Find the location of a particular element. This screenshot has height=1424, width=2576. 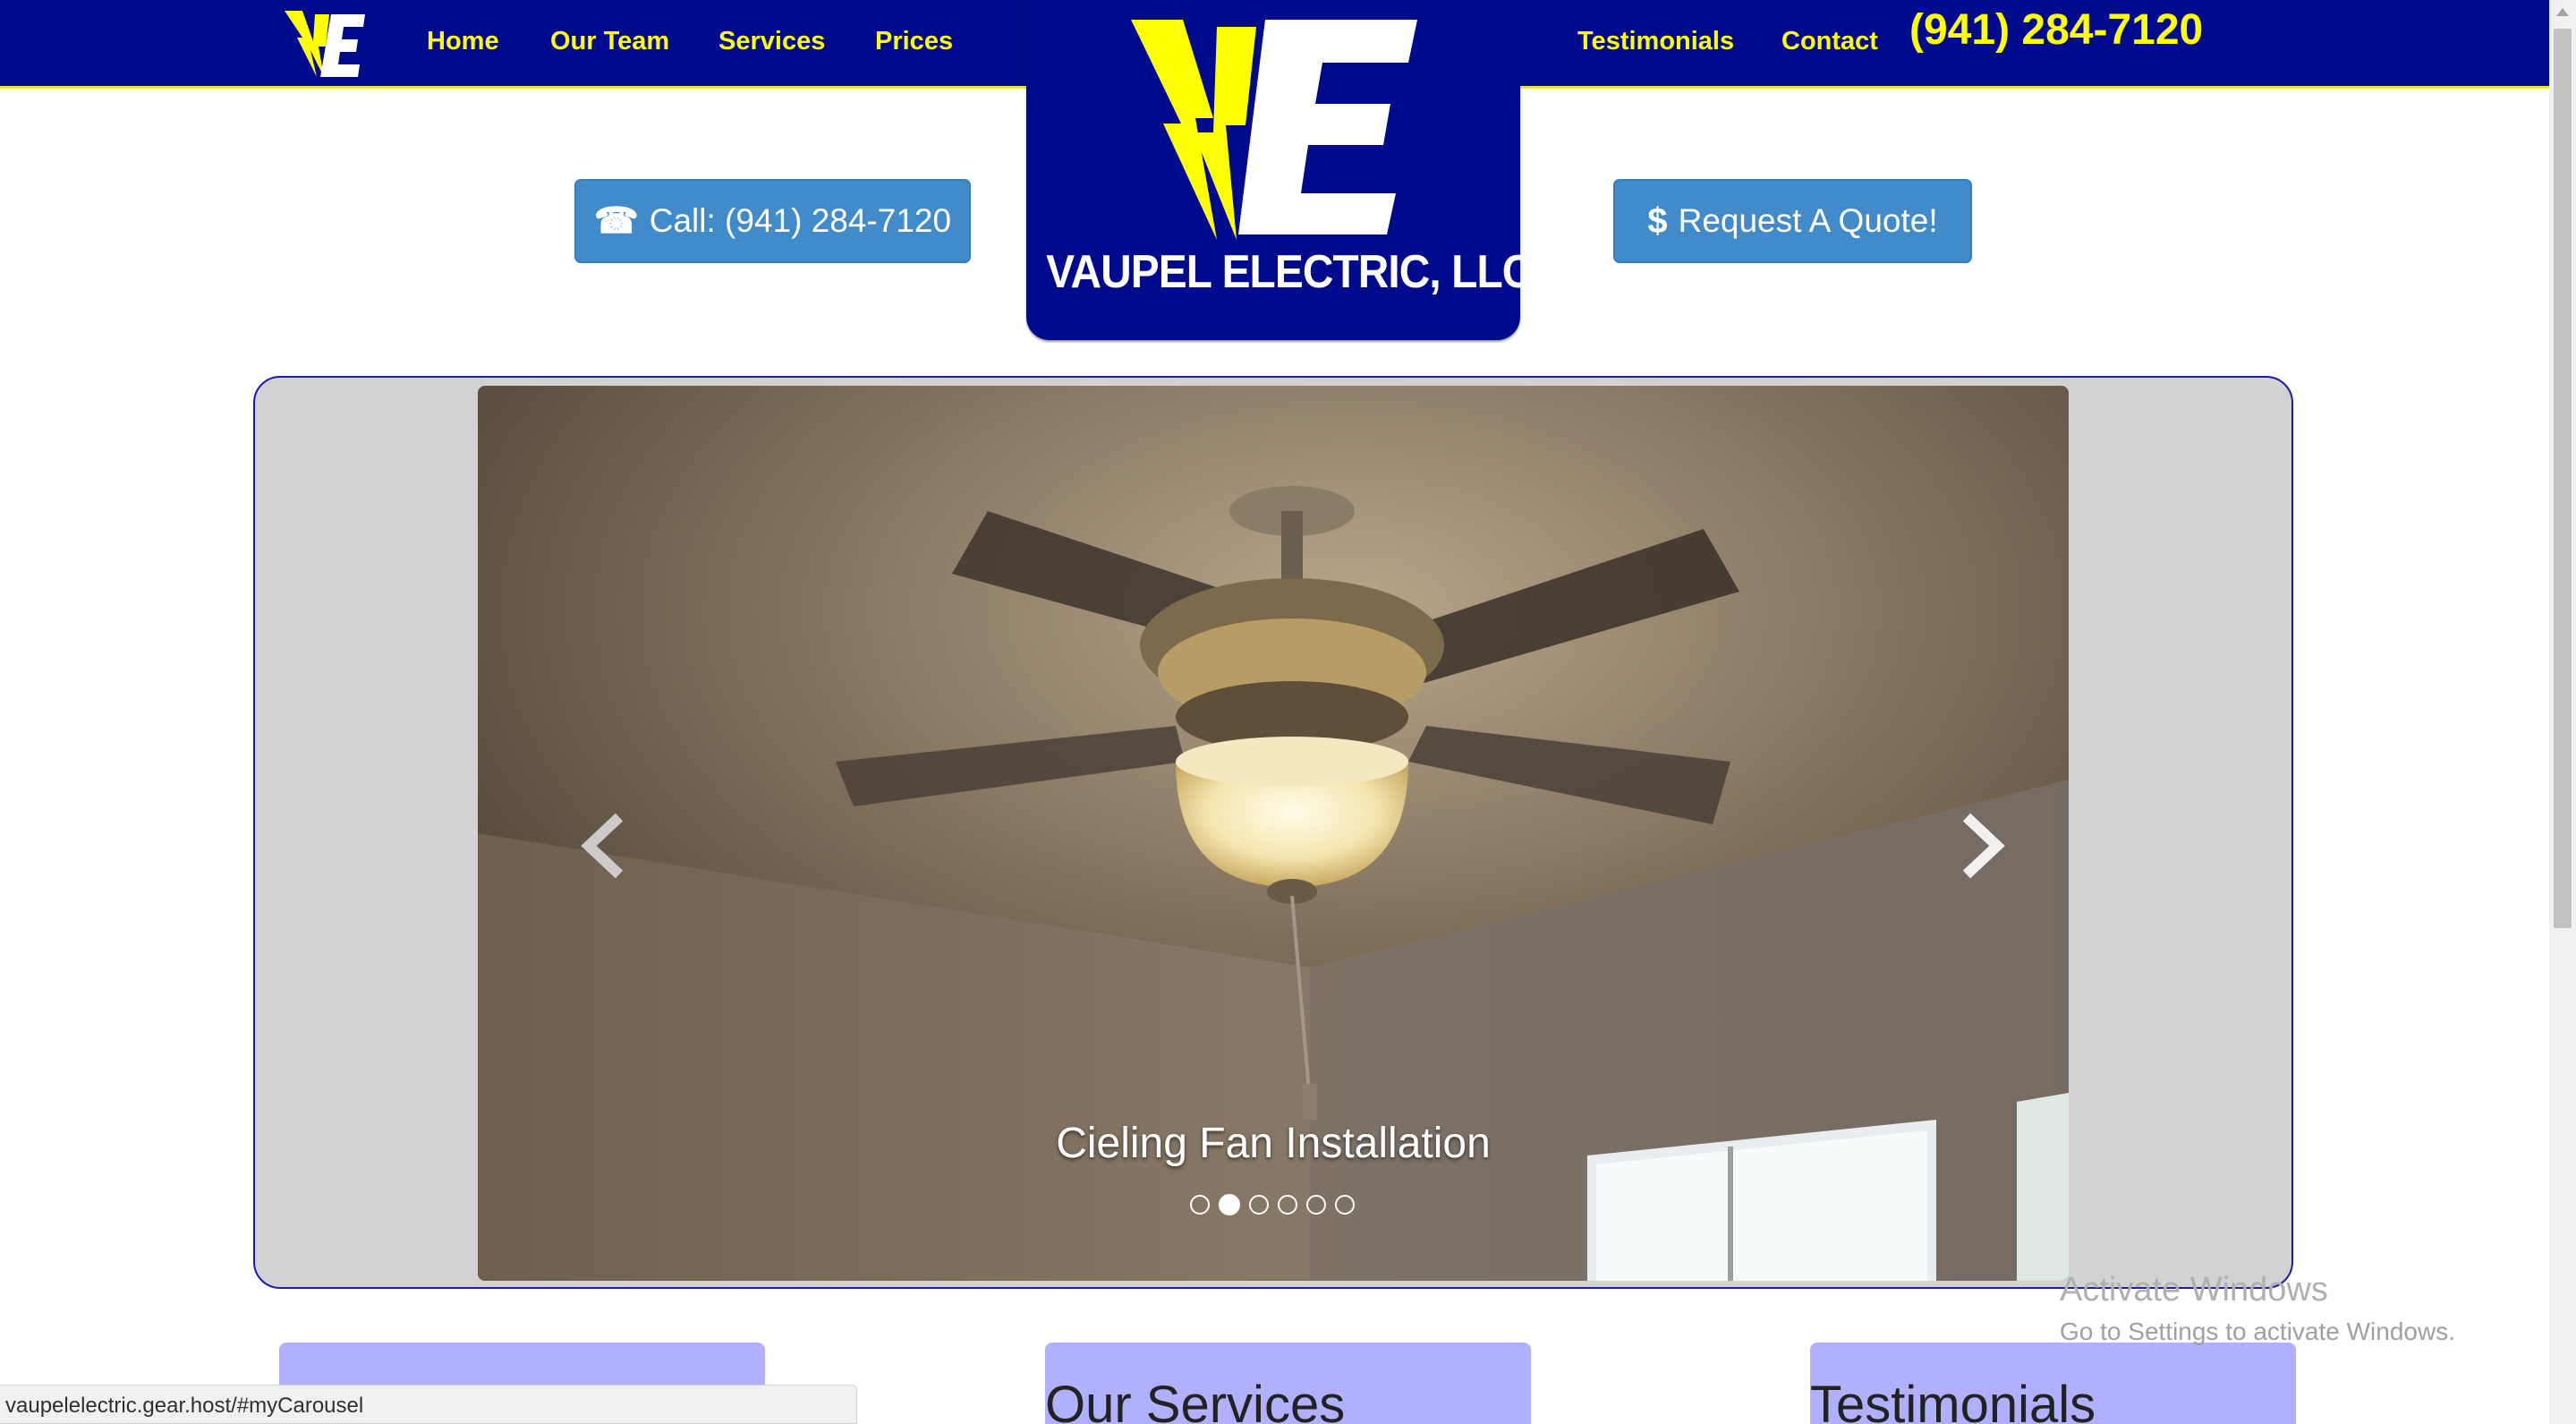

section-card-our-services: Our Services is located at coordinates (1288, 1383).